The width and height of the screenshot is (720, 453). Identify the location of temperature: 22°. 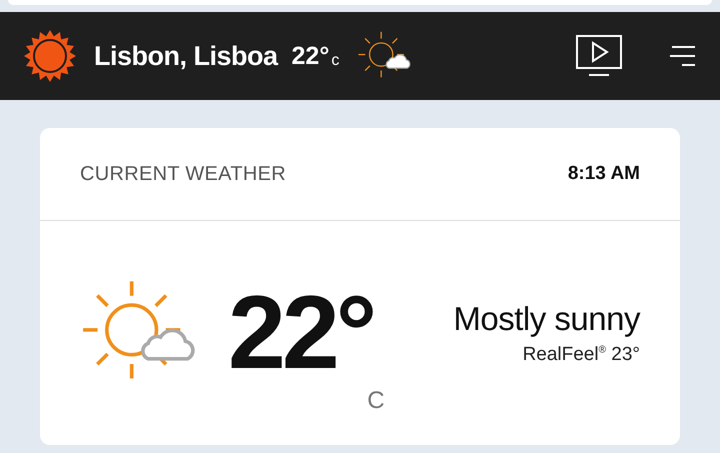
(301, 333).